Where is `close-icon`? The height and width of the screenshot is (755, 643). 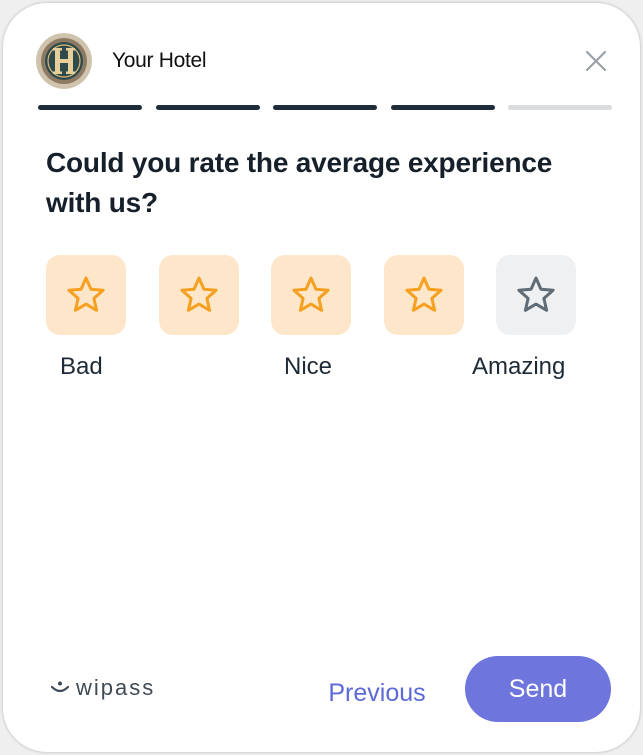 close-icon is located at coordinates (596, 61).